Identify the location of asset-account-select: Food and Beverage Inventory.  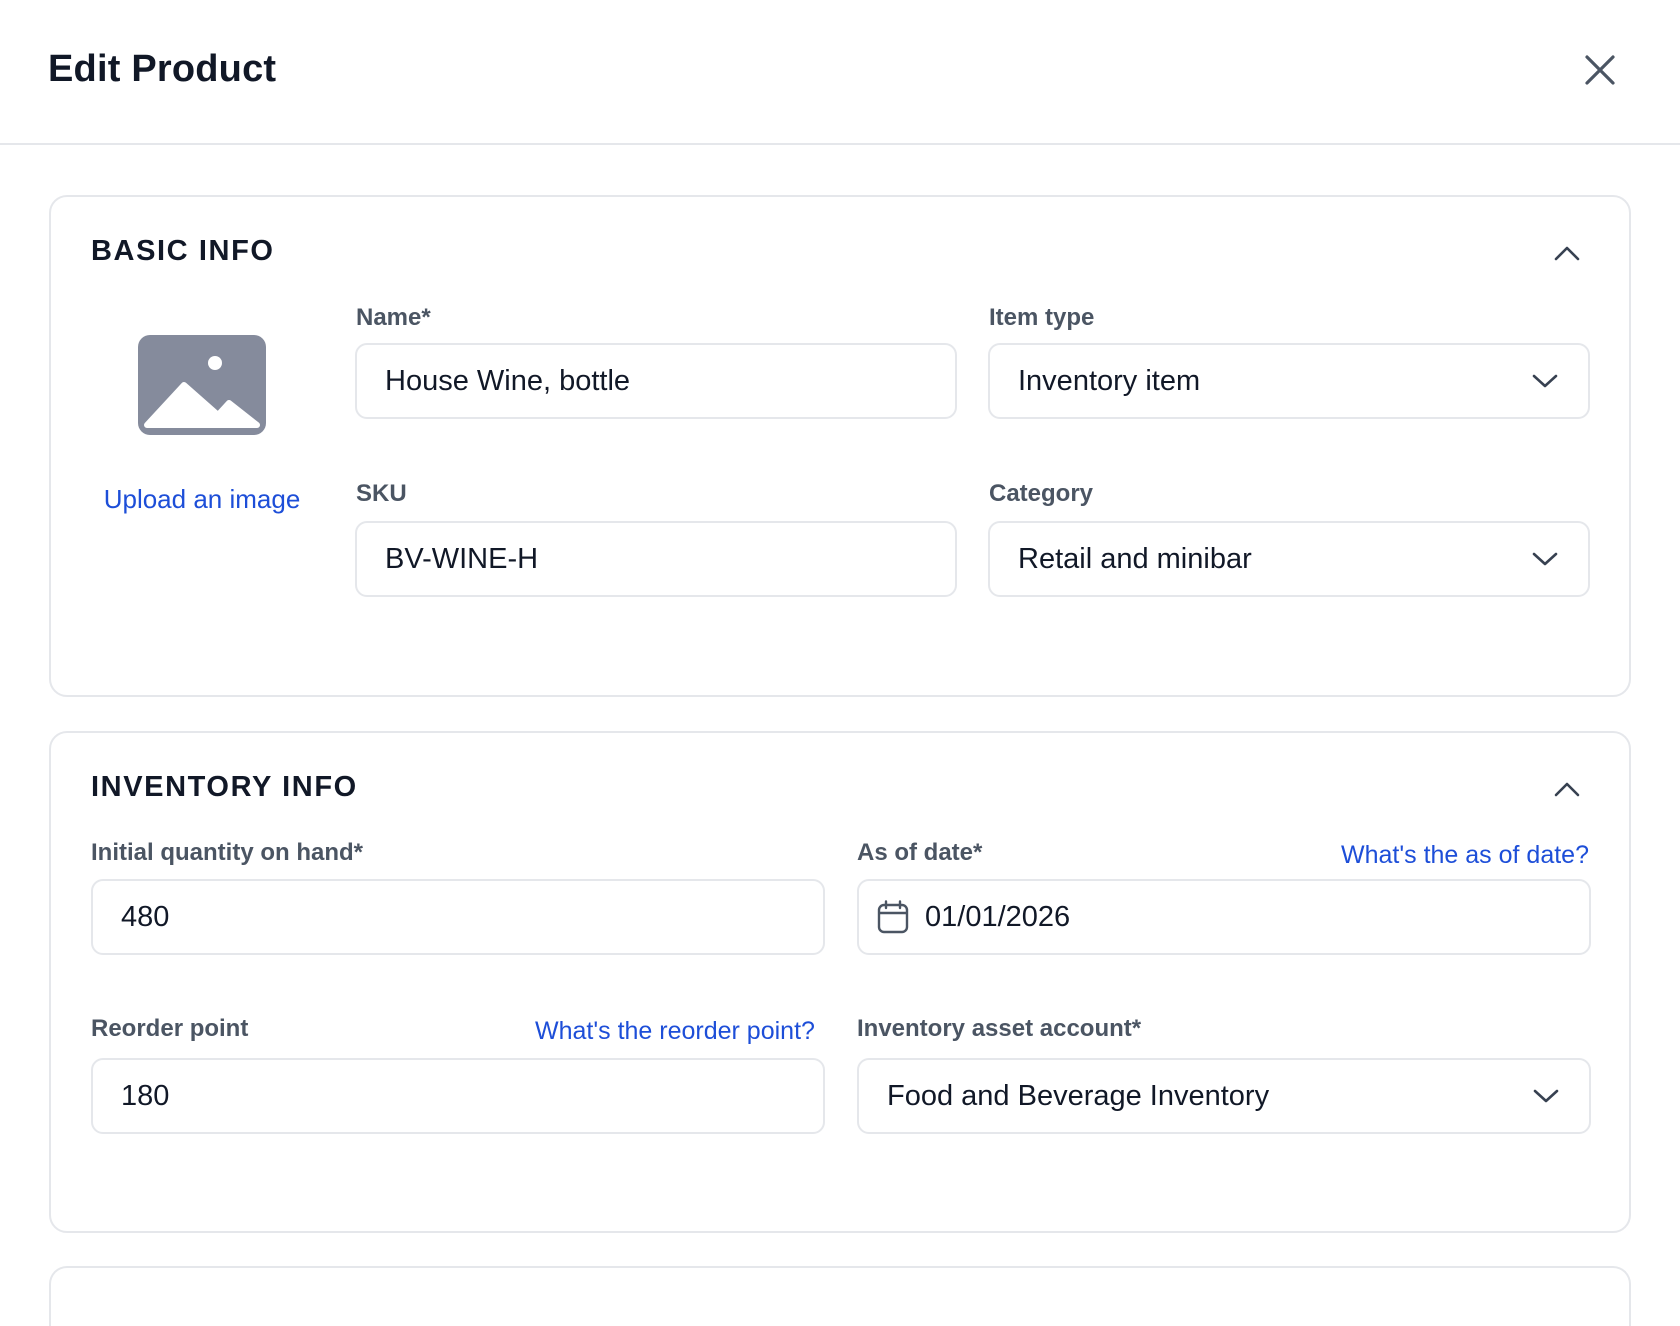
(1224, 1096).